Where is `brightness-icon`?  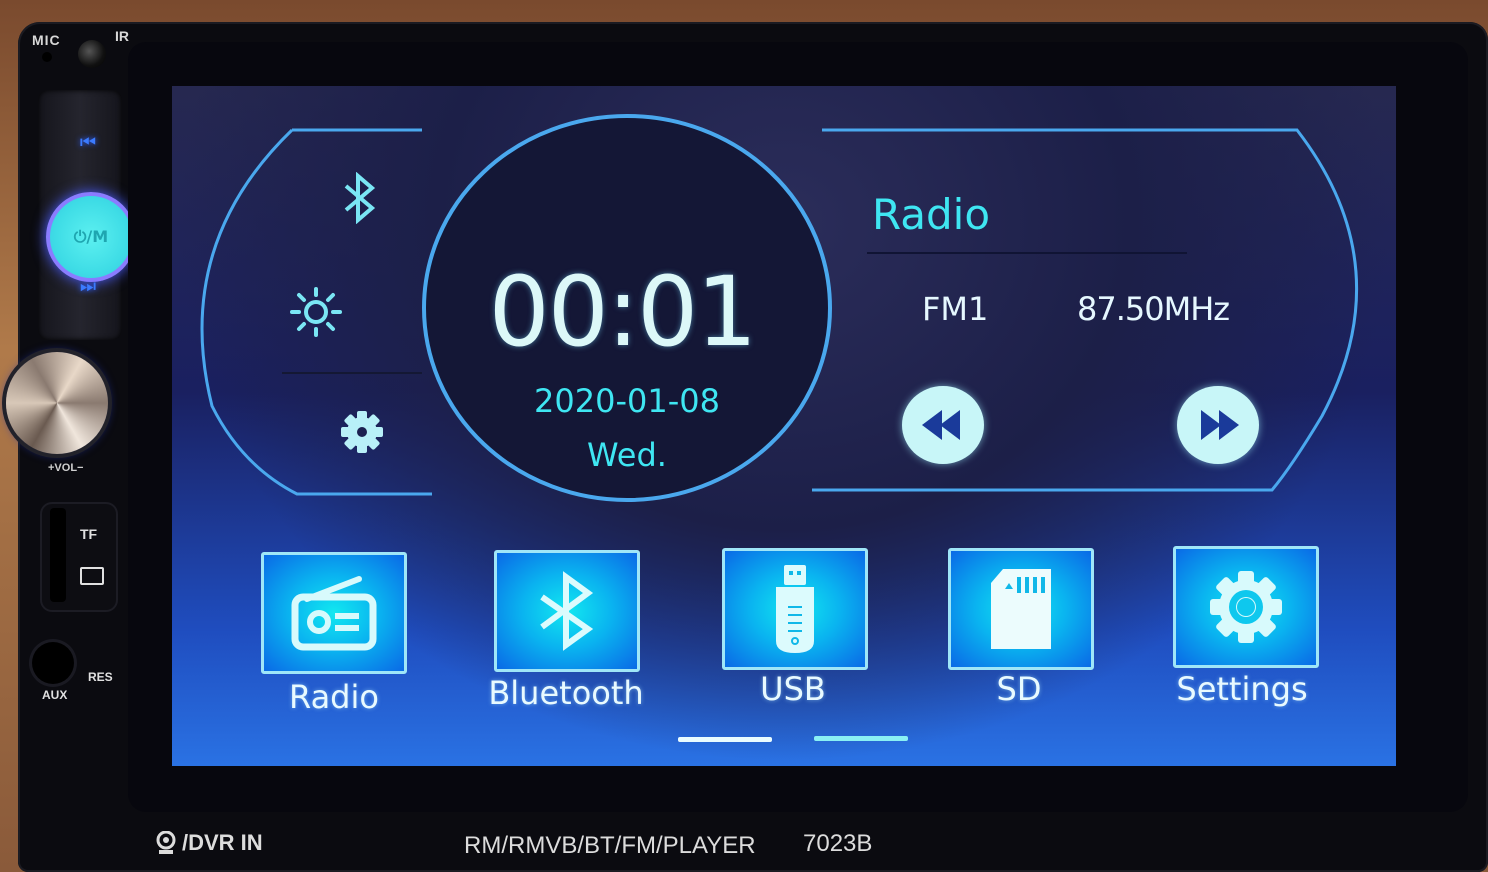
brightness-icon is located at coordinates (316, 312).